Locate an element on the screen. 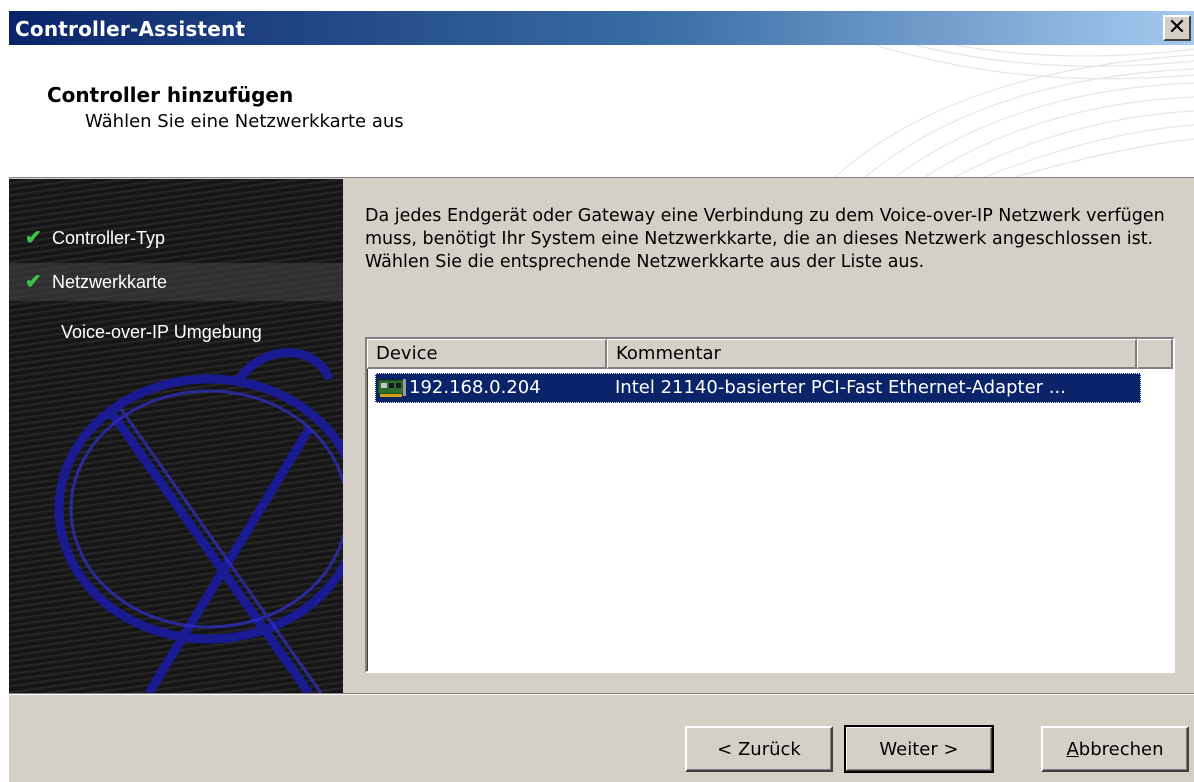 The width and height of the screenshot is (1194, 782). sidebar-step-netzwerkkarte: ✔ Netzwerkkarte is located at coordinates (176, 282).